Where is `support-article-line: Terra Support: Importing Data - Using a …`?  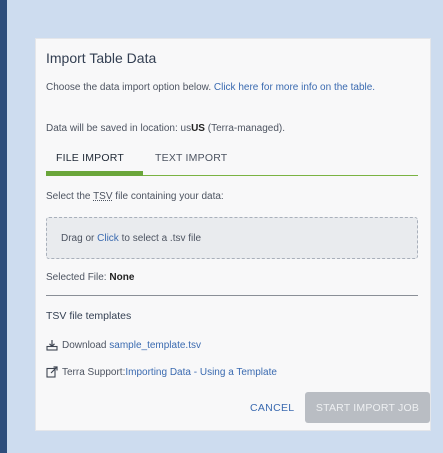
support-article-line: Terra Support: Importing Data - Using a … is located at coordinates (161, 372).